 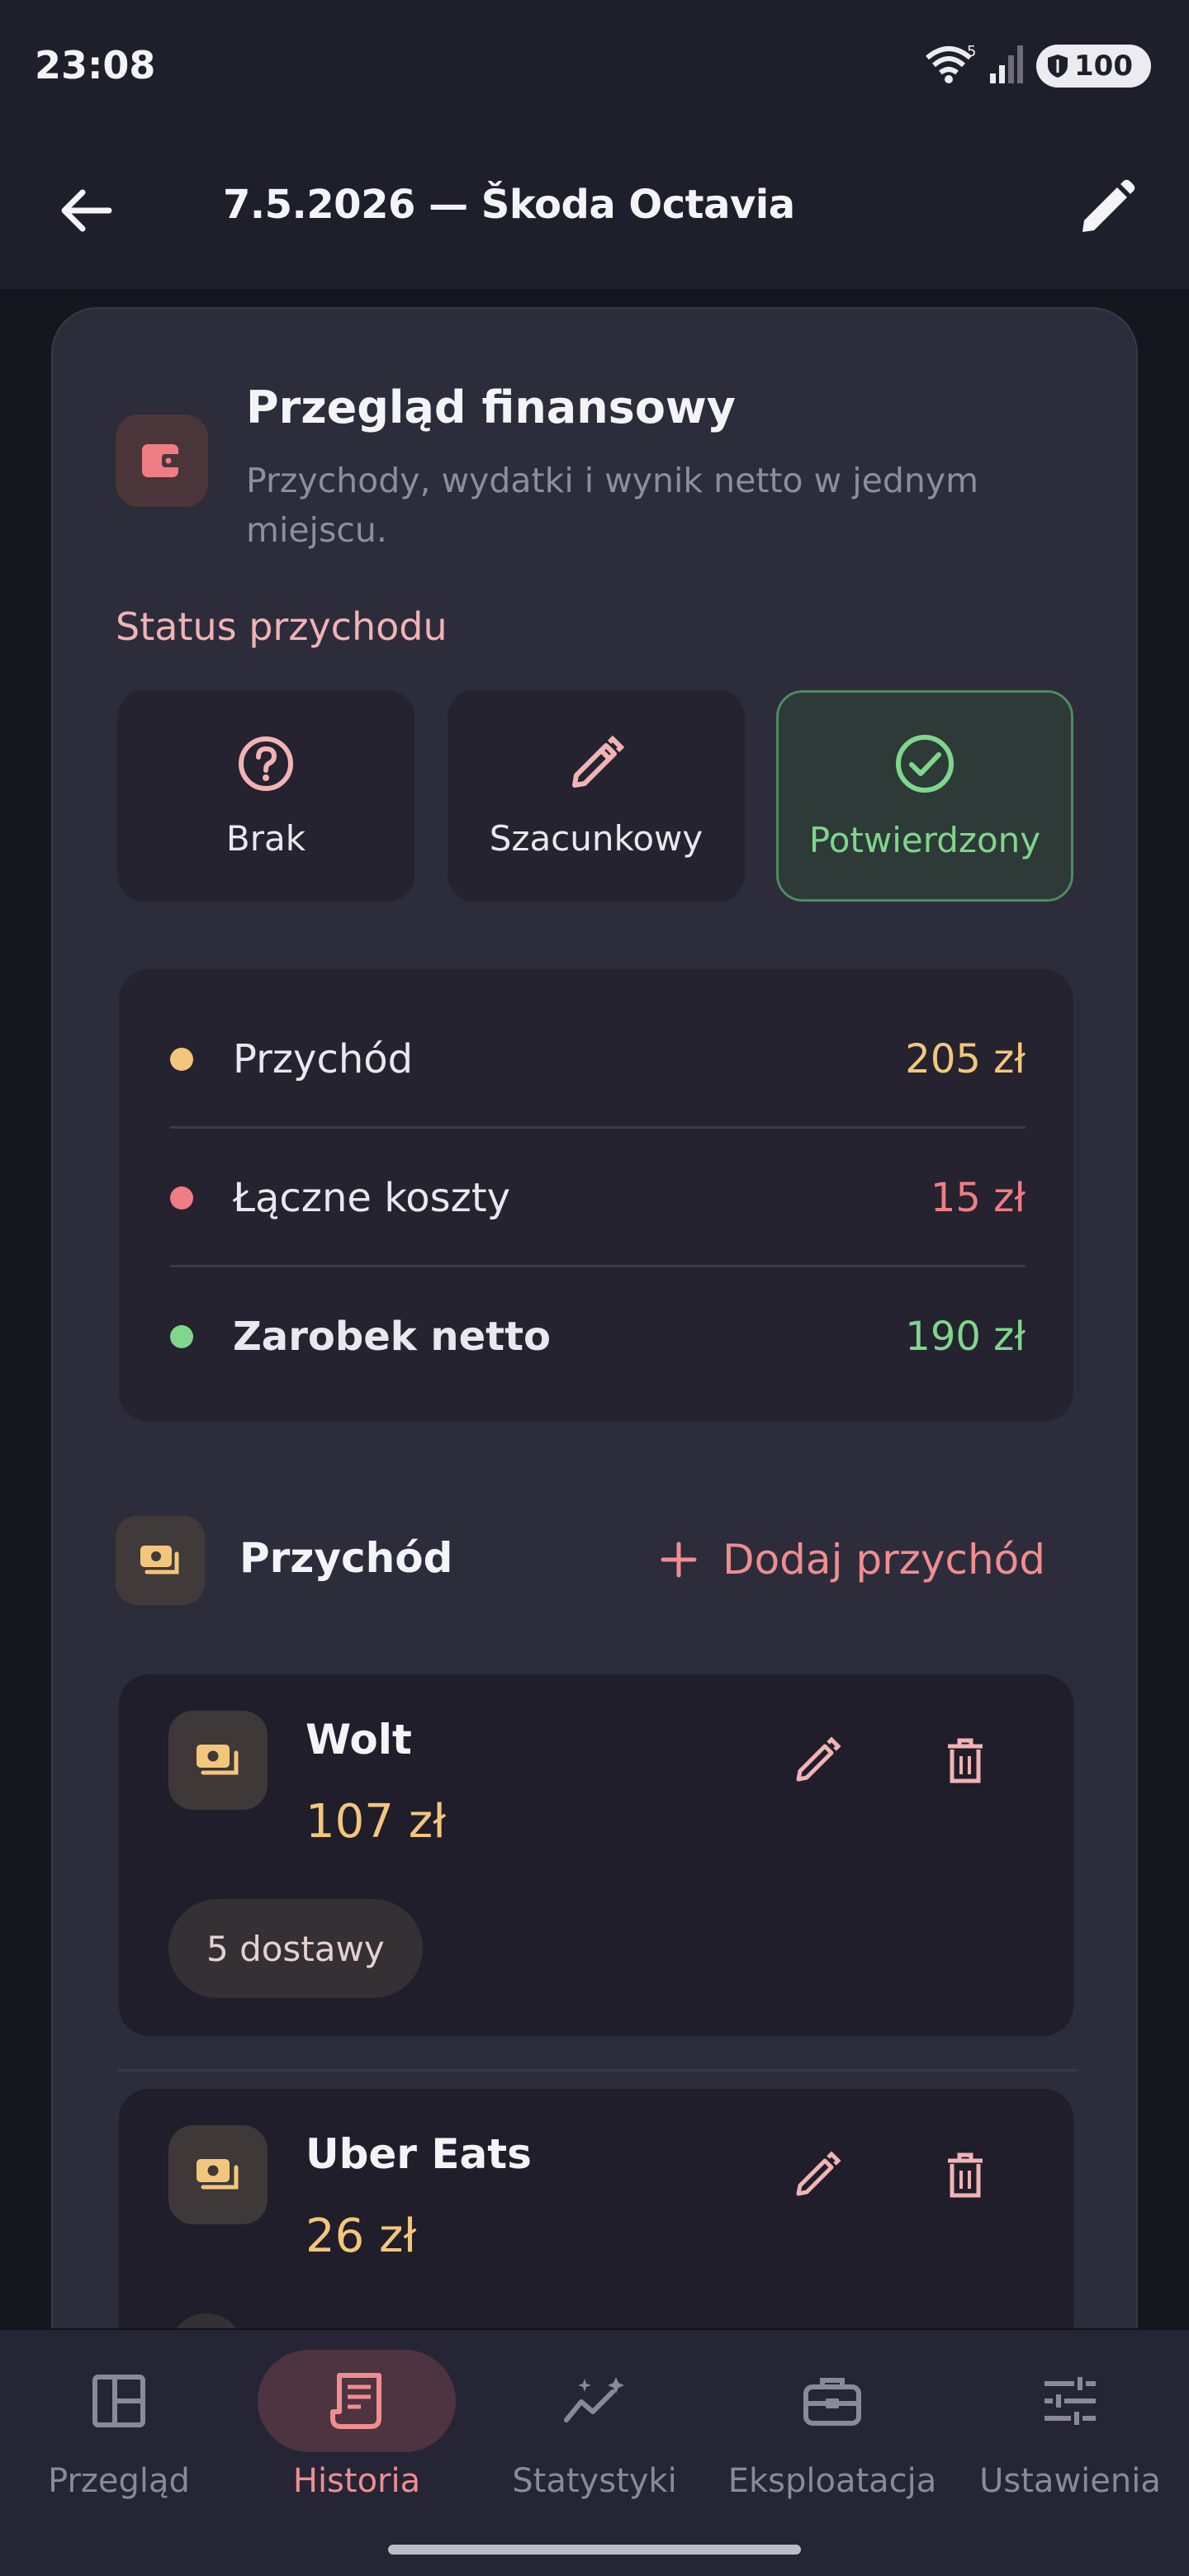 I want to click on chart-sparkle-icon, so click(x=594, y=2399).